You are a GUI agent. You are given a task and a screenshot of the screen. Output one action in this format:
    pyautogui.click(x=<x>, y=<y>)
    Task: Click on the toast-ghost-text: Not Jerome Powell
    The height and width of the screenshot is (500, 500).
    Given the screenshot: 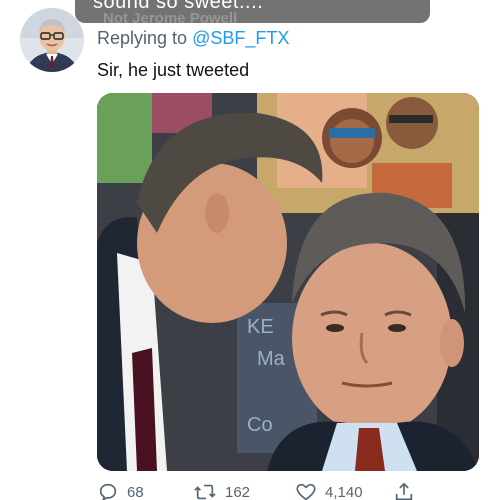 What is the action you would take?
    pyautogui.click(x=170, y=16)
    